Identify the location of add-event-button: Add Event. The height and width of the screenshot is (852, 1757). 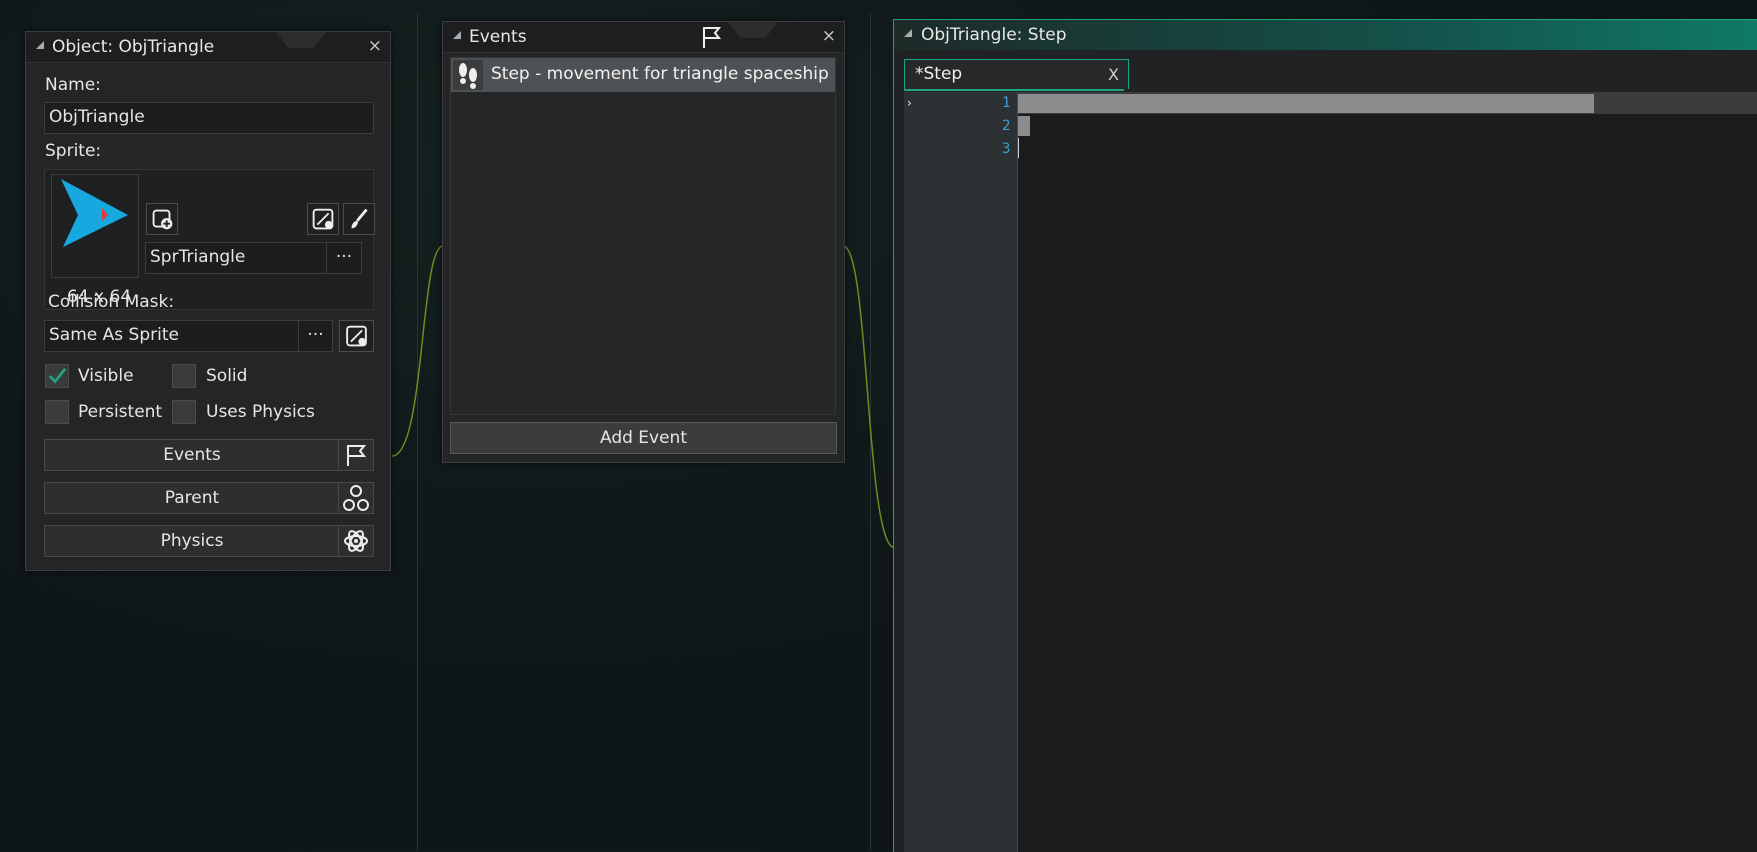
(643, 438).